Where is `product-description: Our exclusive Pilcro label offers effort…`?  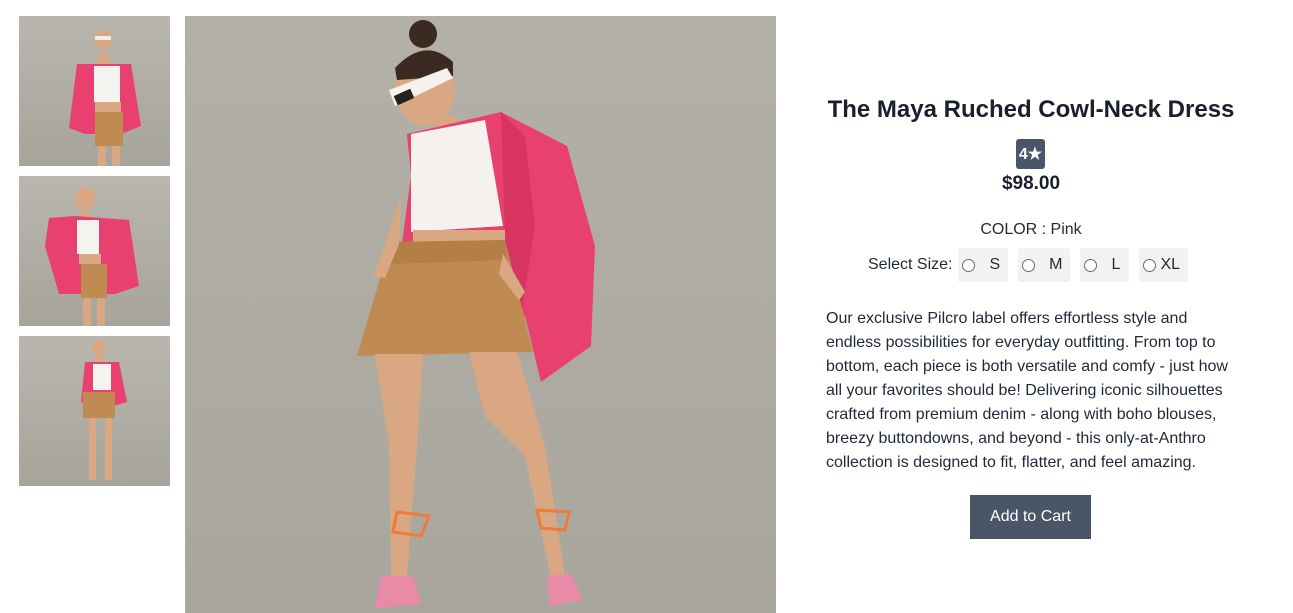
product-description: Our exclusive Pilcro label offers effort… is located at coordinates (1027, 390).